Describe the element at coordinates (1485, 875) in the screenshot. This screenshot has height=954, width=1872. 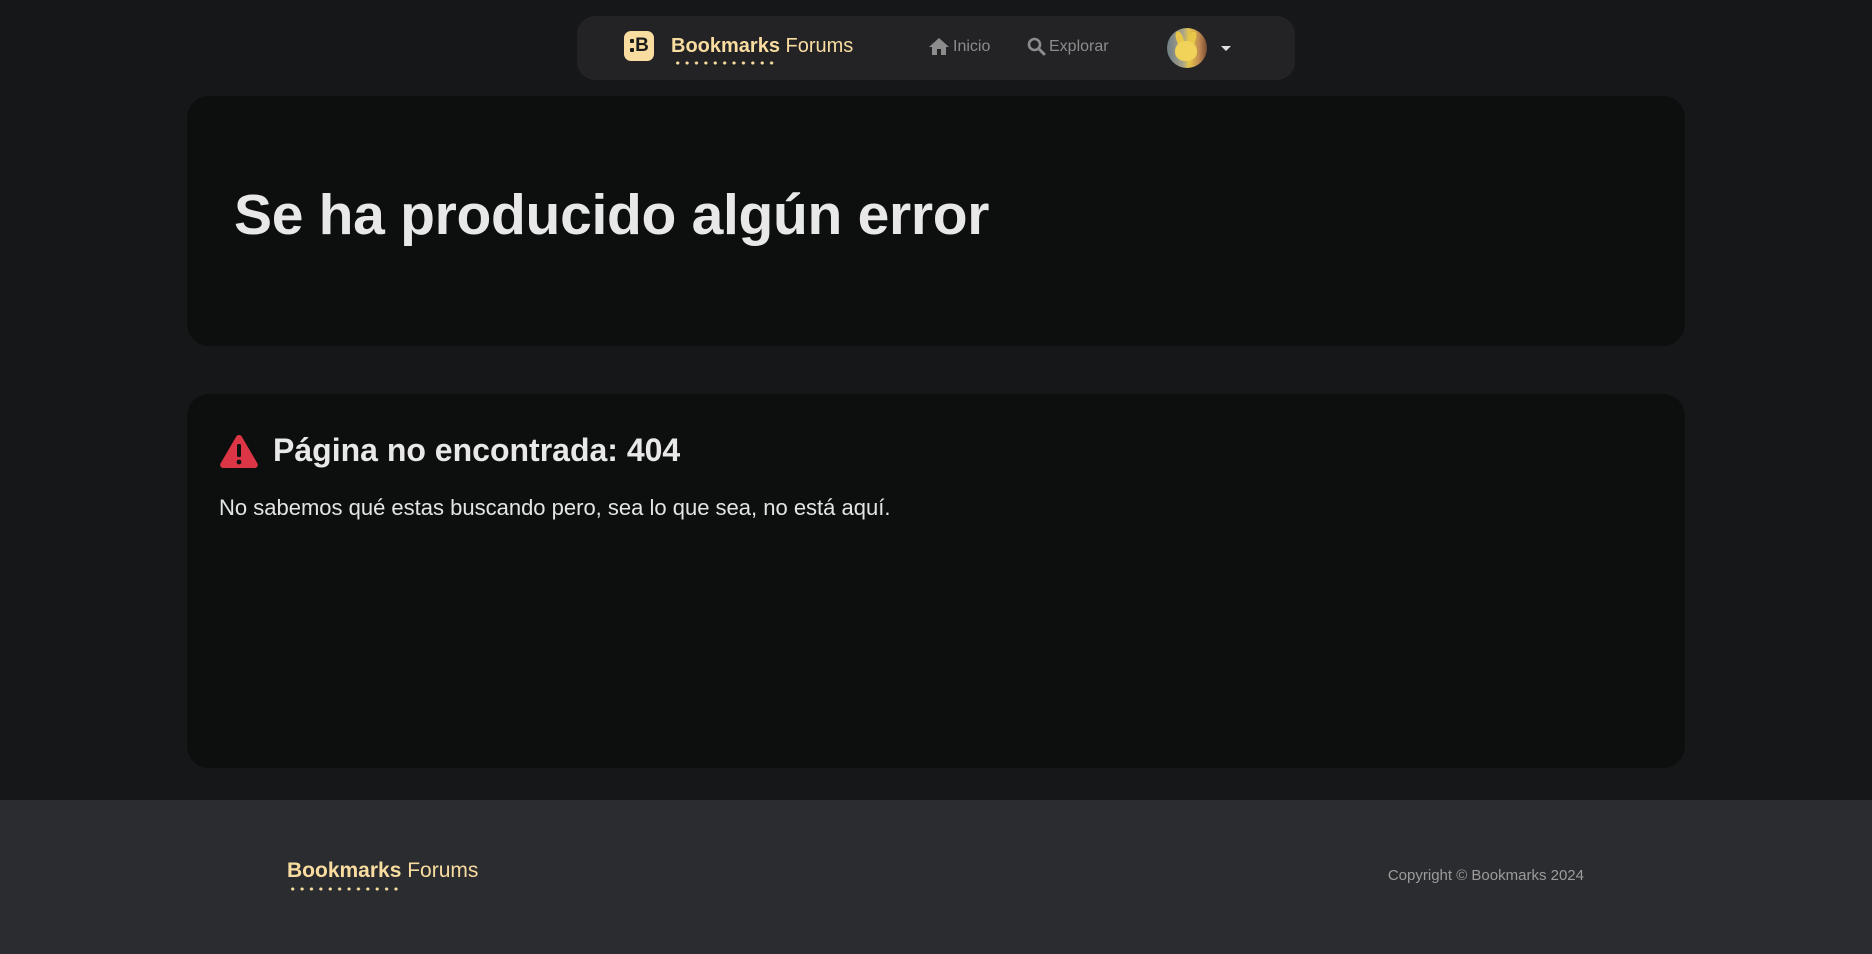
I see `copyright-text: Copyright © Bookmarks 2024` at that location.